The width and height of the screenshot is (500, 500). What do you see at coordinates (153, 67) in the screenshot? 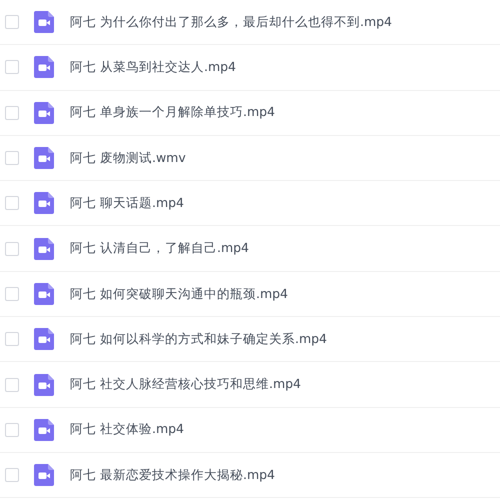
I see `file-name: 阿七 从菜鸟到社交达人.mp4` at bounding box center [153, 67].